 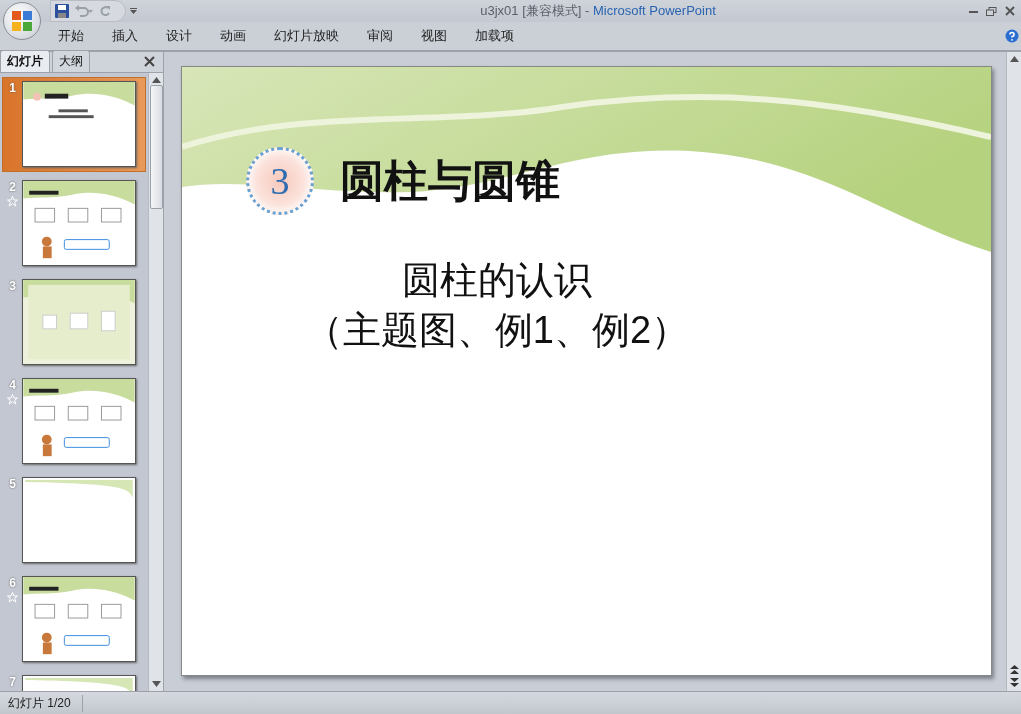 I want to click on document-title: u3jx01 [兼容模式] -, so click(x=535, y=10).